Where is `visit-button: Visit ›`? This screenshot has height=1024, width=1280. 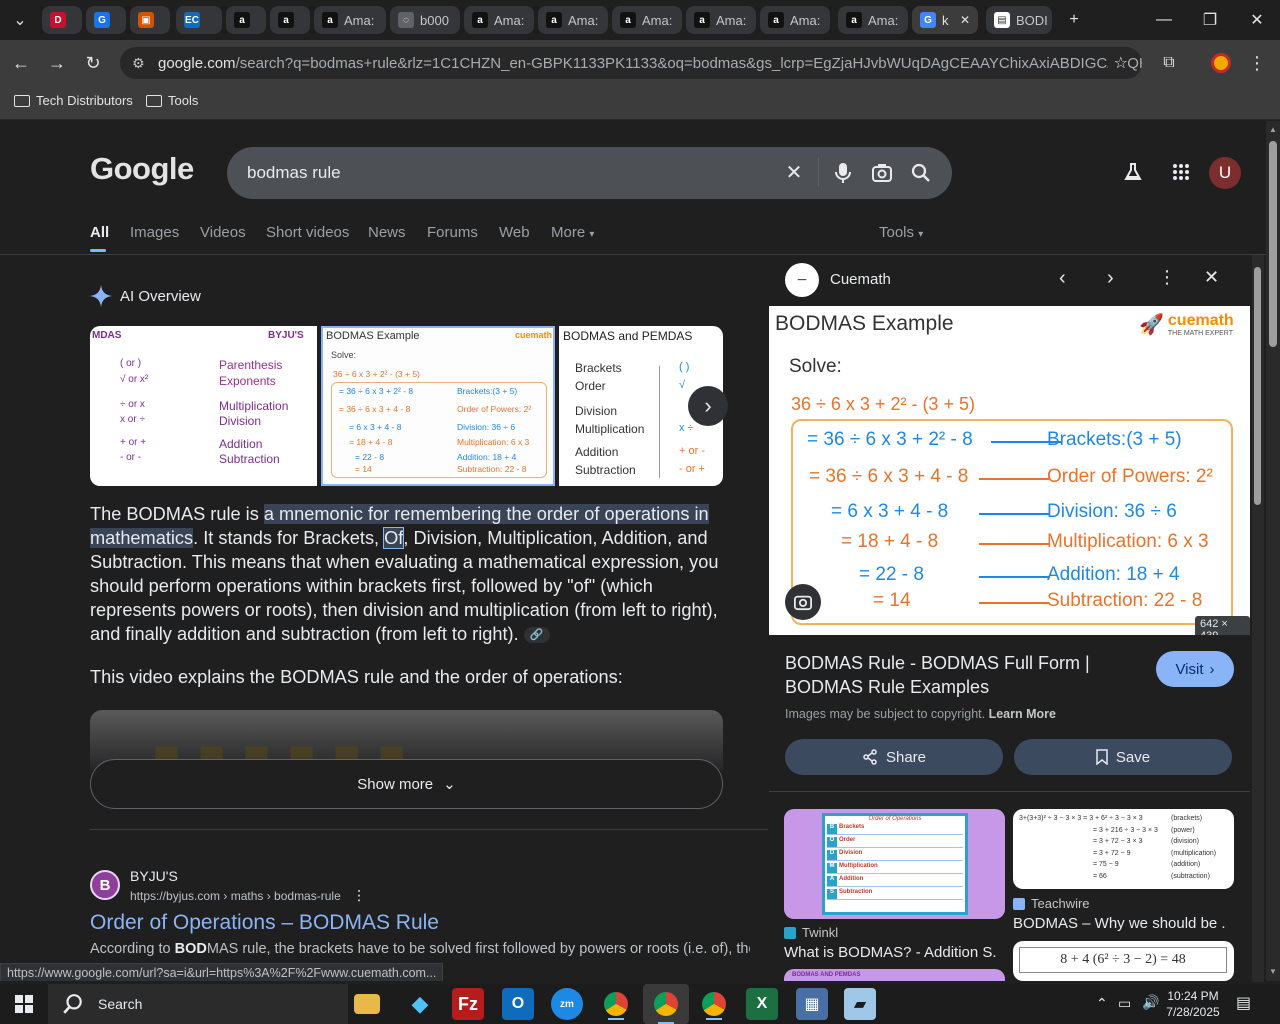
visit-button: Visit › is located at coordinates (1195, 669).